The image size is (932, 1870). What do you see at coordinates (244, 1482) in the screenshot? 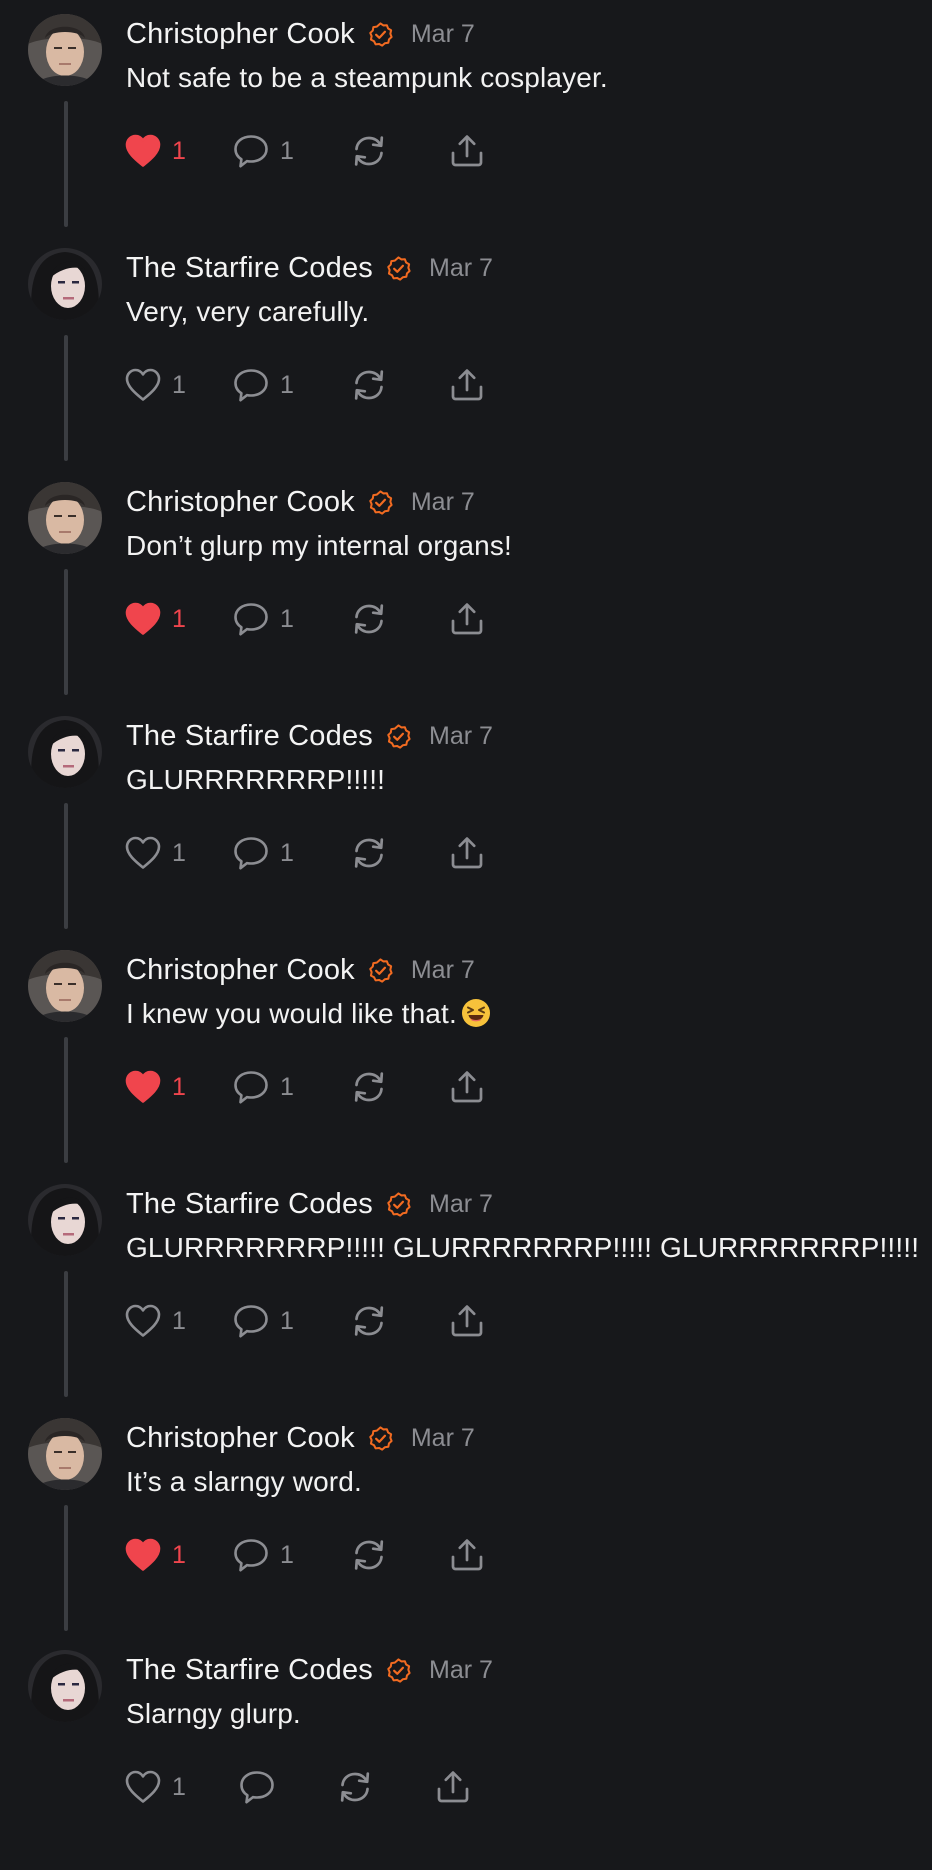
I see `post-text: It’s a slarngy word.` at bounding box center [244, 1482].